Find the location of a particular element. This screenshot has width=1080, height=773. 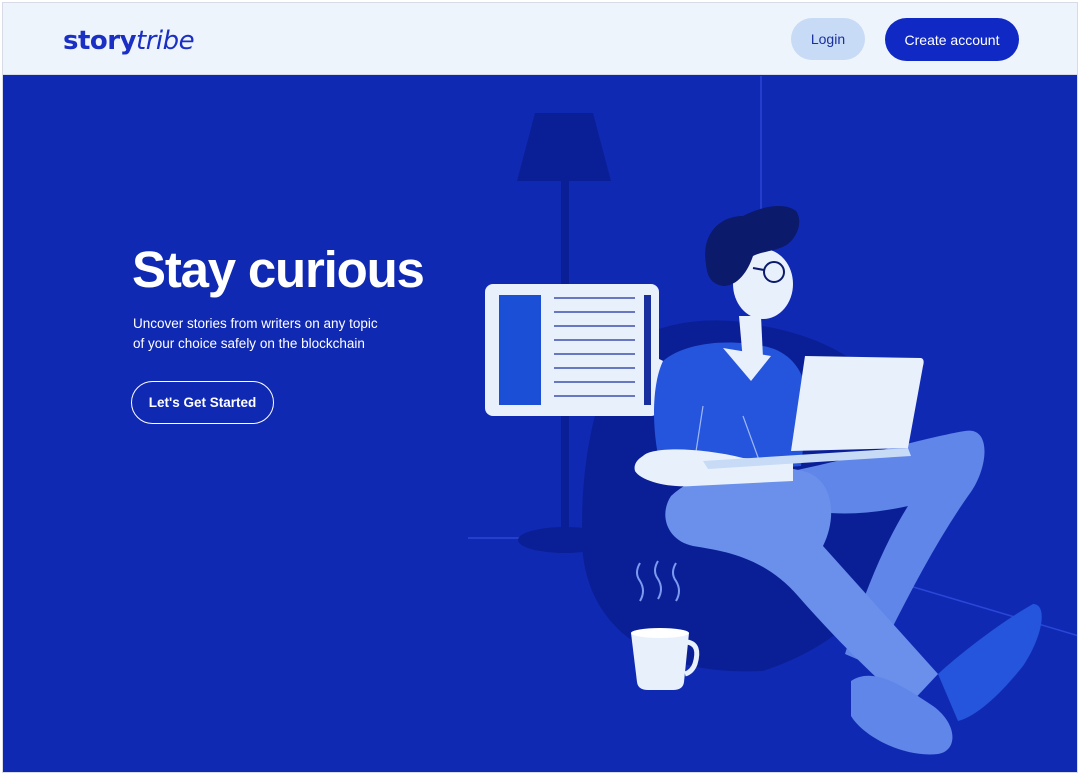

top-navbar: storytribe Login Create account is located at coordinates (540, 39).